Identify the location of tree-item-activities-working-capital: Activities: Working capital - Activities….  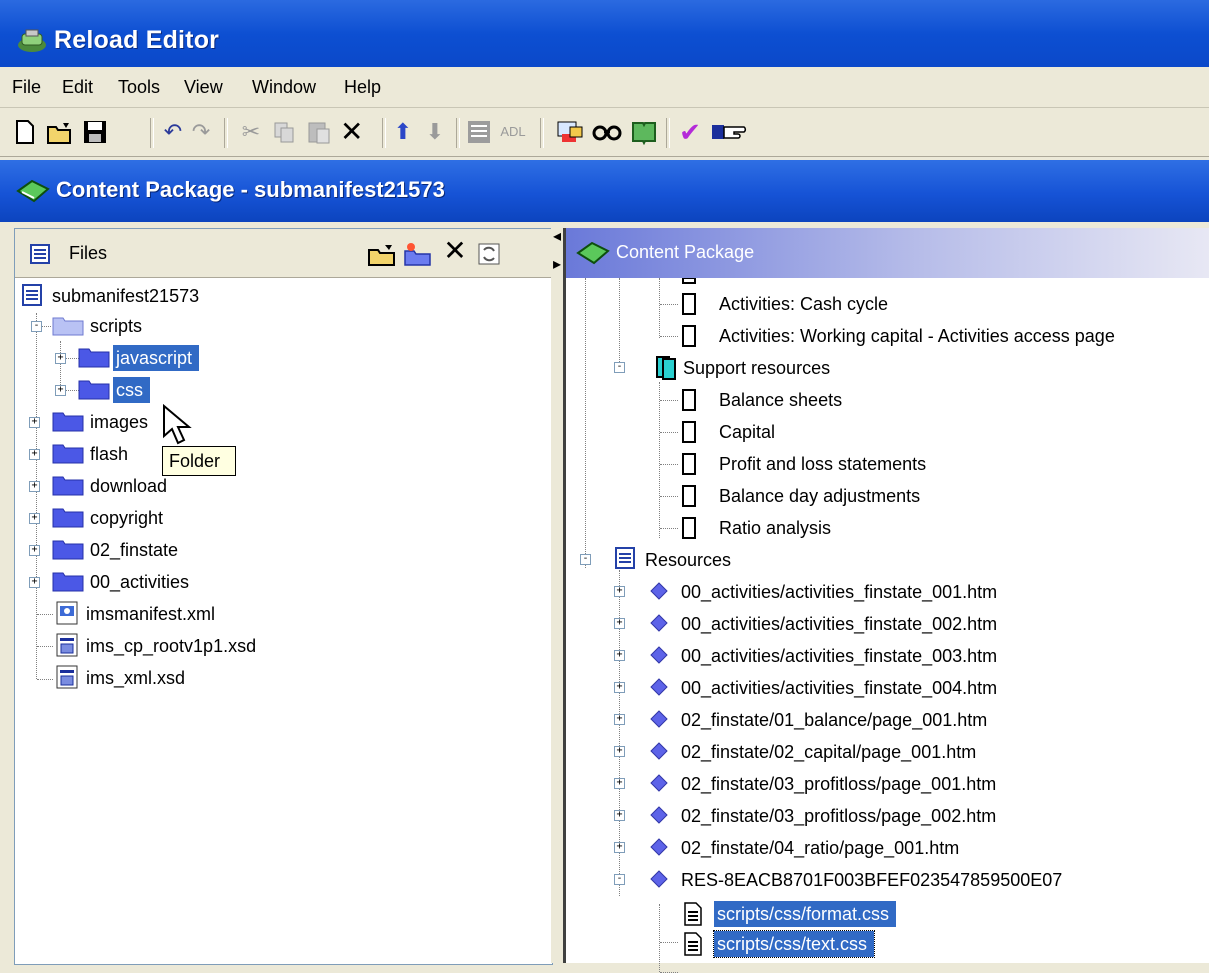
(917, 336).